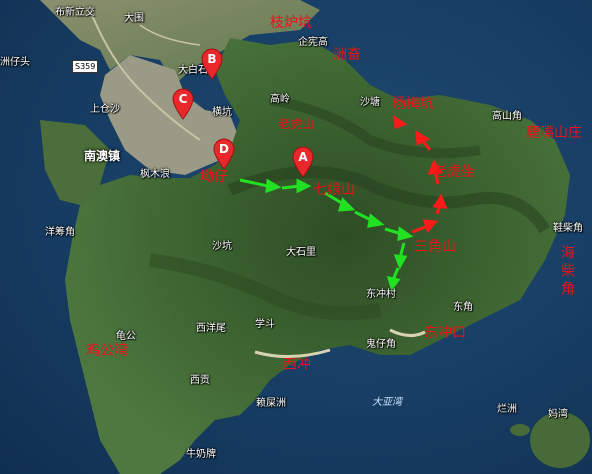 The height and width of the screenshot is (474, 592). I want to click on island-east, so click(560, 440).